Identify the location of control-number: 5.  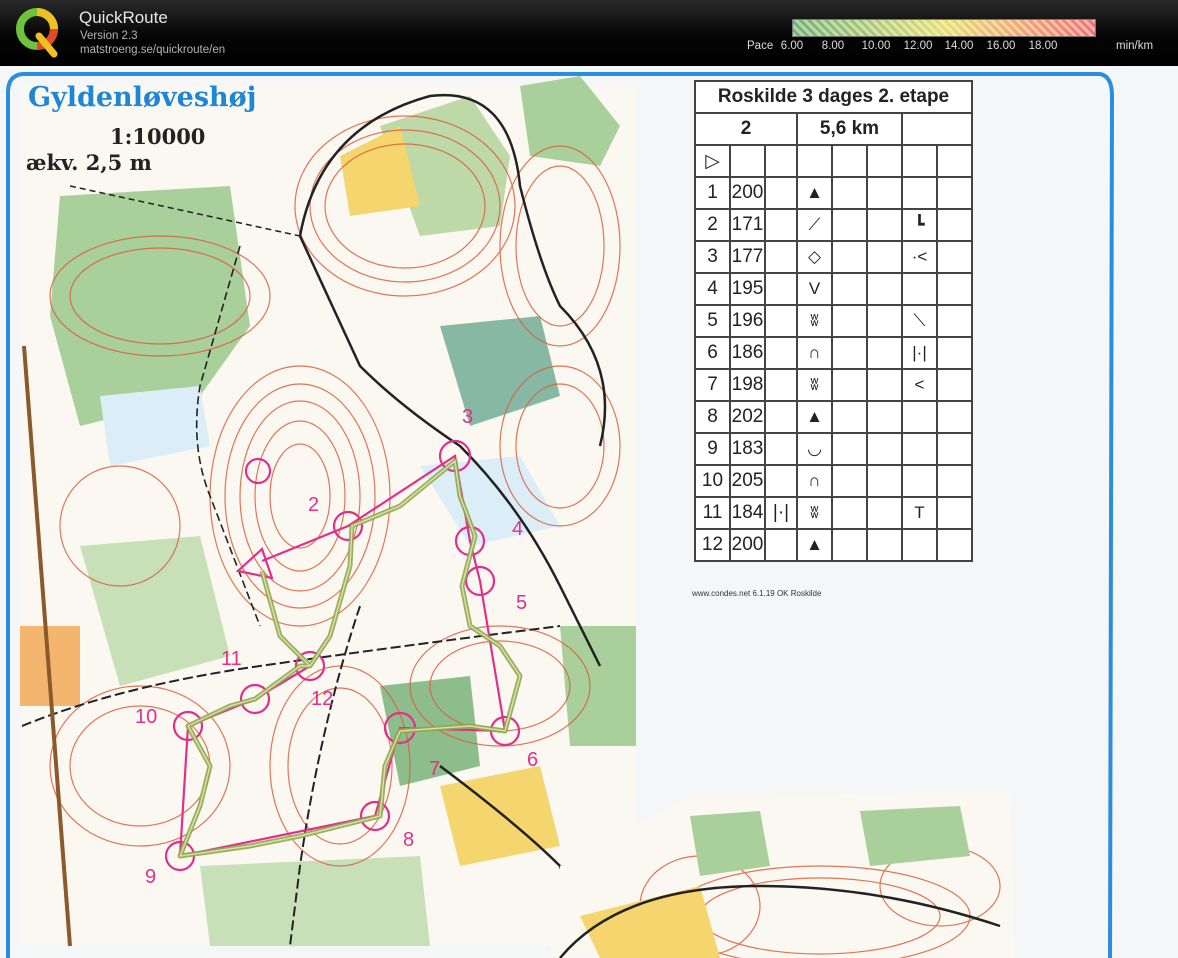
(522, 603).